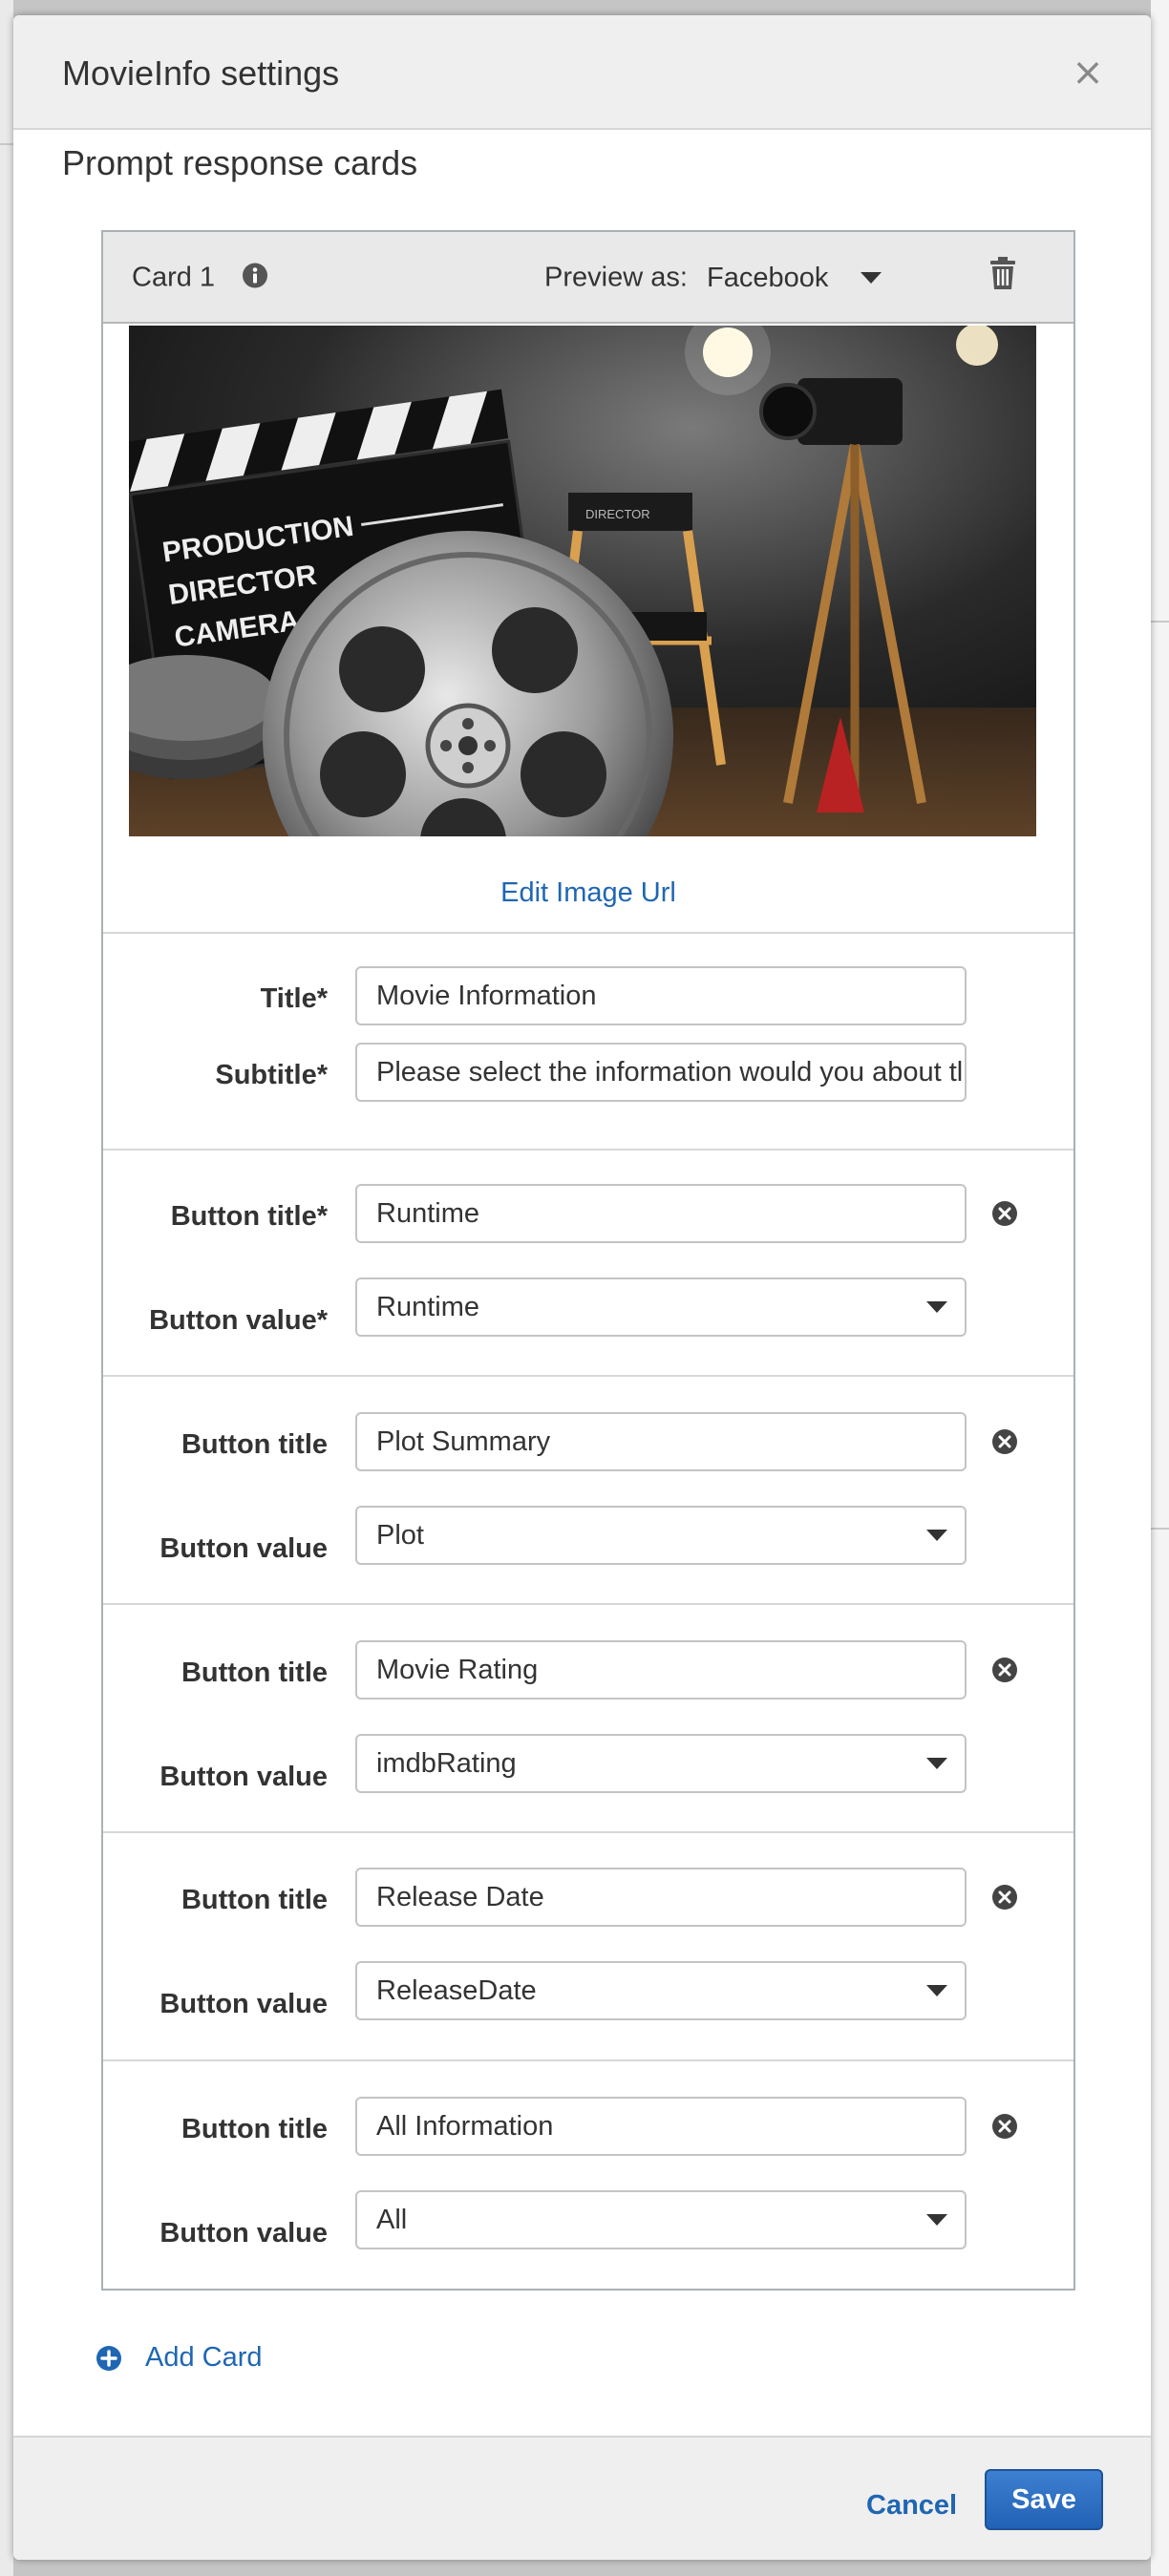 This screenshot has width=1169, height=2576. I want to click on add-card-button: Add Card, so click(180, 2358).